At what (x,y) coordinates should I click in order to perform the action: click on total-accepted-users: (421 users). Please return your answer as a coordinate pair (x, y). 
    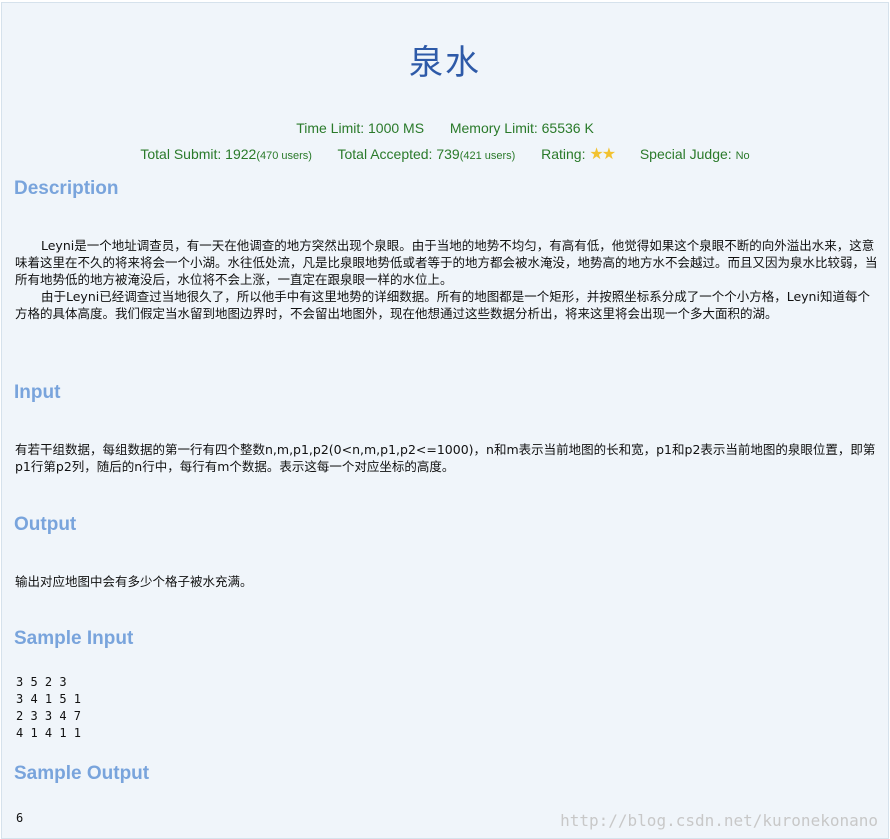
    Looking at the image, I should click on (487, 156).